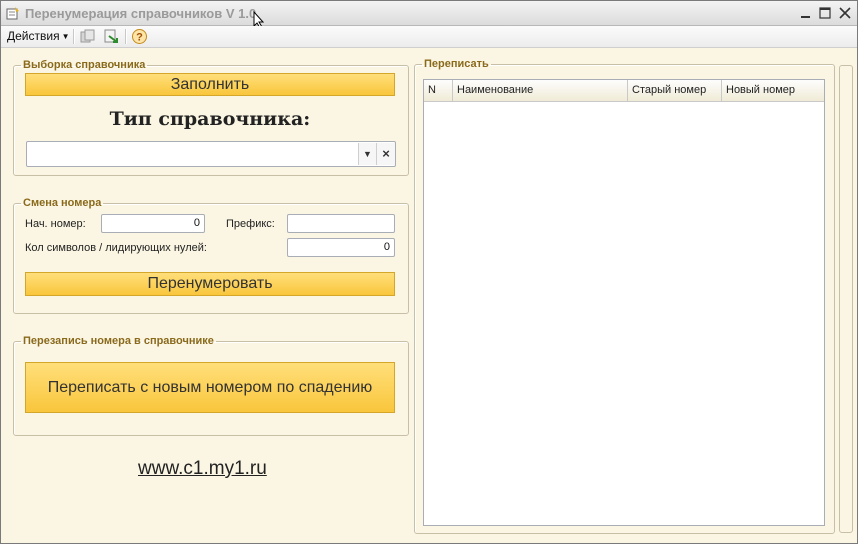 The height and width of the screenshot is (544, 858). Describe the element at coordinates (84, 65) in the screenshot. I see `selection-group-legend: Выборка справочника` at that location.